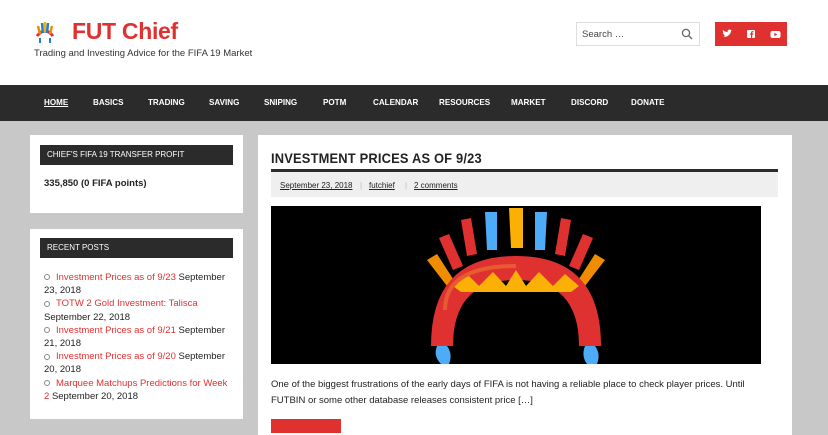  What do you see at coordinates (648, 102) in the screenshot?
I see `nav-item-donate: DONATE` at bounding box center [648, 102].